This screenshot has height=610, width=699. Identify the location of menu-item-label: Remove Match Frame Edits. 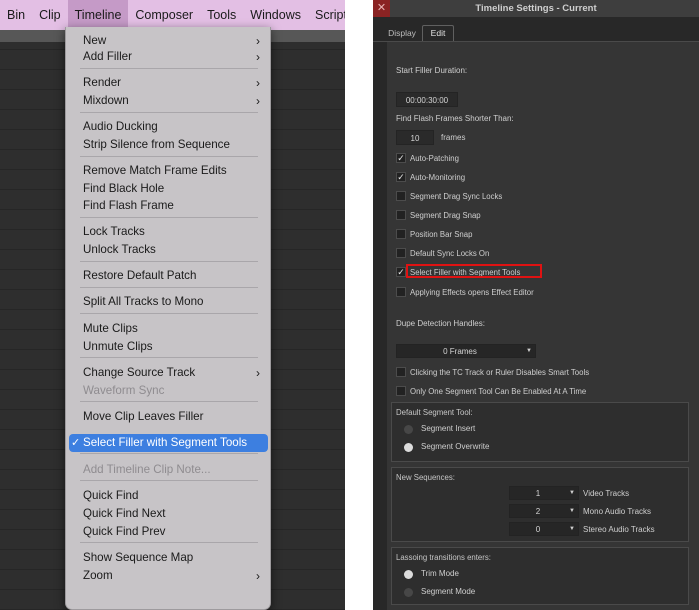
(155, 170).